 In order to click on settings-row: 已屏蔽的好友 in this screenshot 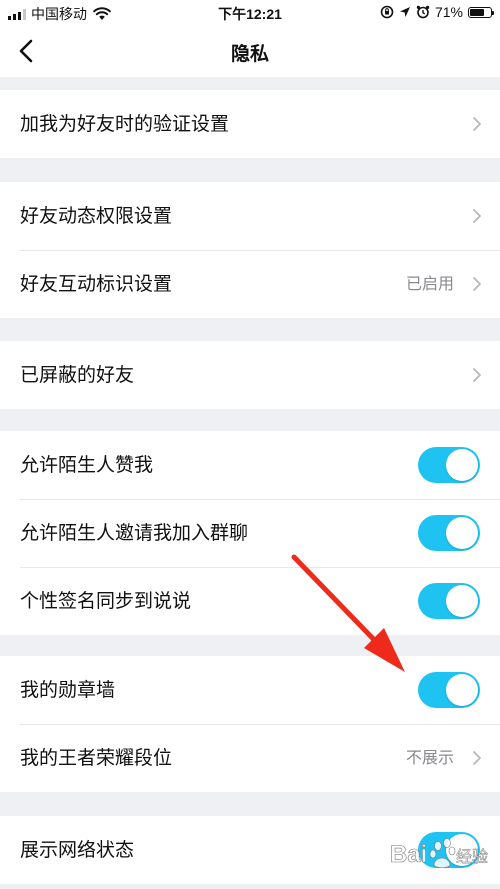, I will do `click(250, 375)`.